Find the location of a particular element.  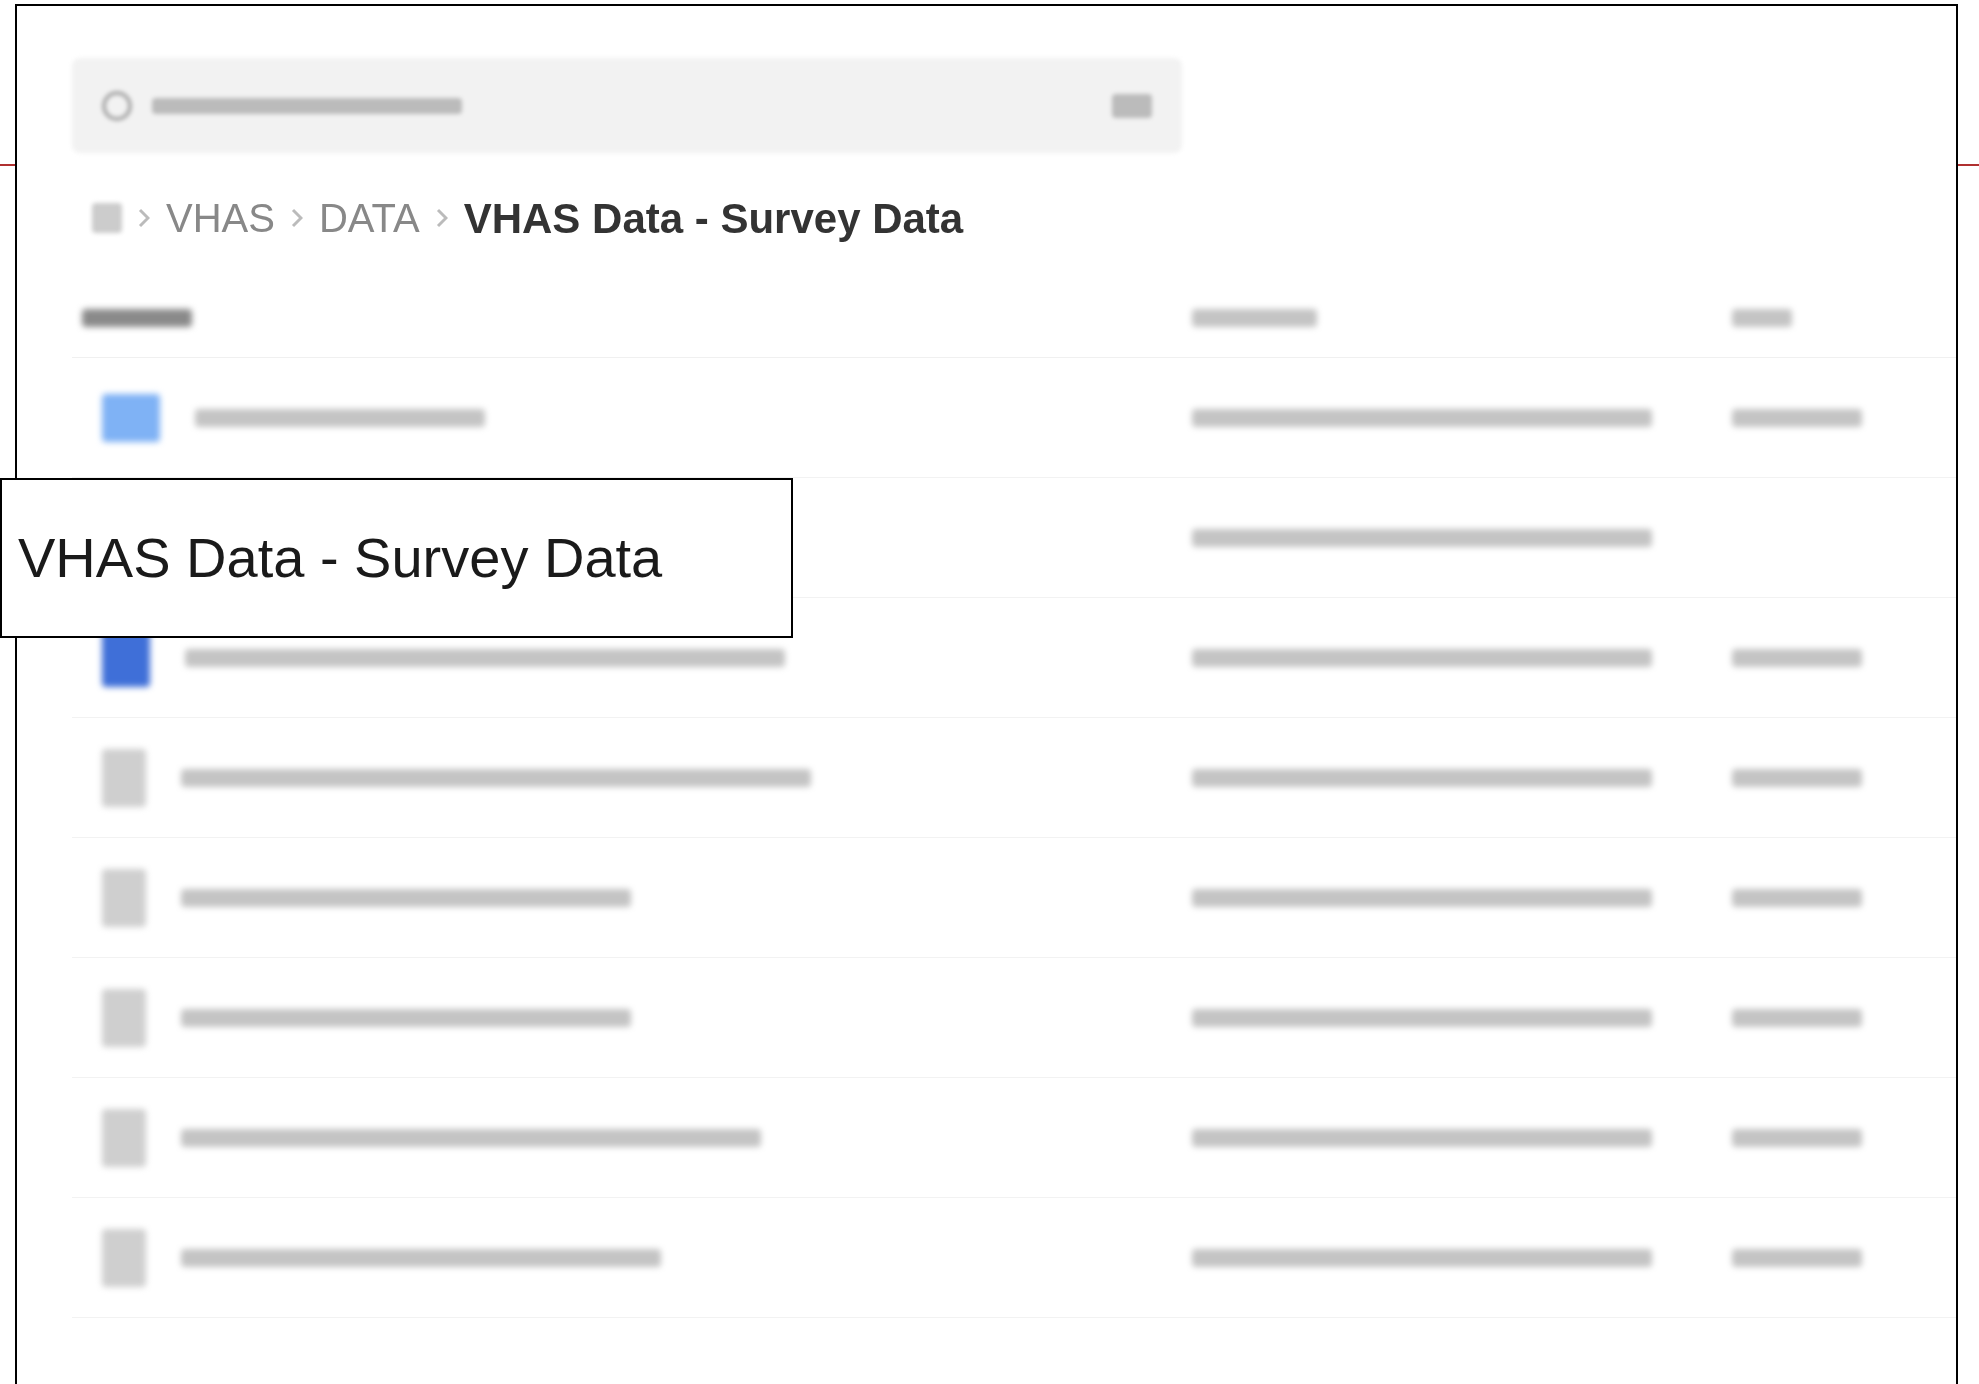

breadcrumb-item: VHAS Data - Survey Data is located at coordinates (713, 218).